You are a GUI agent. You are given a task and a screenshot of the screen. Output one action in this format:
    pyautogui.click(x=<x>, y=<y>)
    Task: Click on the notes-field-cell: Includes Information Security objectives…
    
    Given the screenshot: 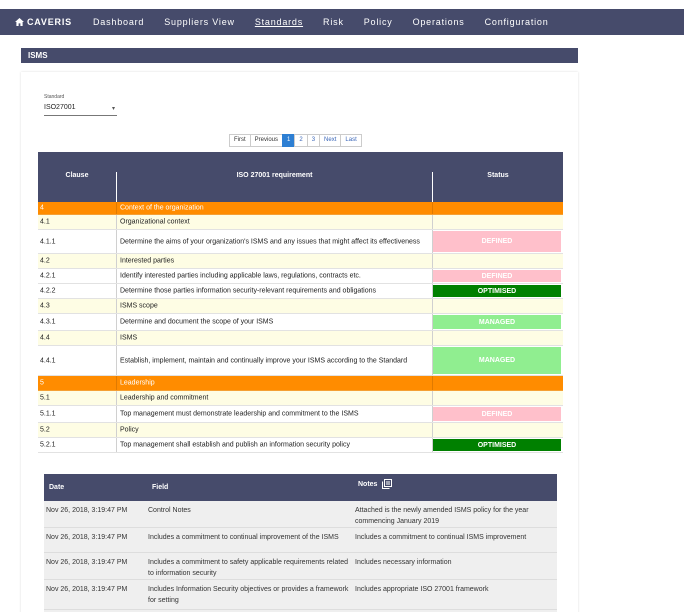 What is the action you would take?
    pyautogui.click(x=248, y=595)
    